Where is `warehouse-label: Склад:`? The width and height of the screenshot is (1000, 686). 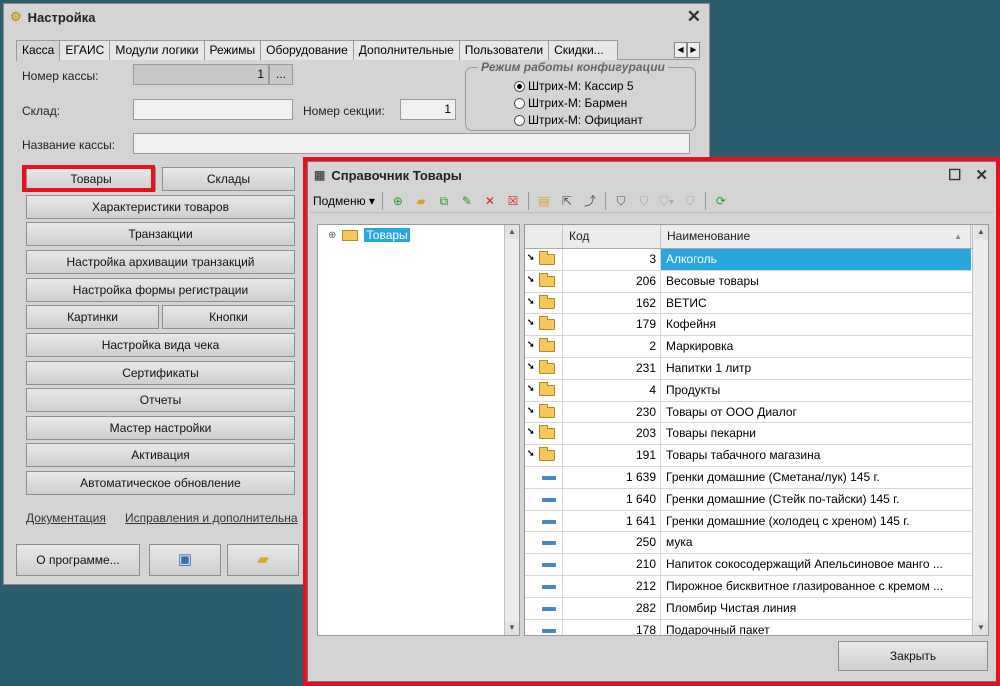
warehouse-label: Склад: is located at coordinates (41, 111).